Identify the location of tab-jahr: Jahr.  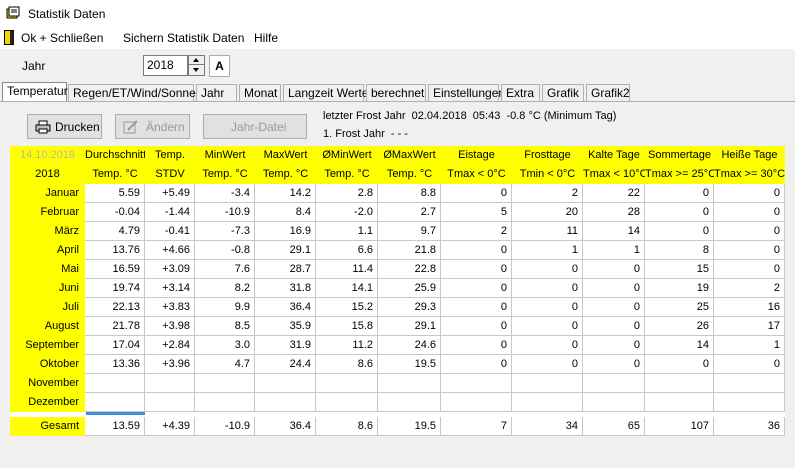
(216, 93).